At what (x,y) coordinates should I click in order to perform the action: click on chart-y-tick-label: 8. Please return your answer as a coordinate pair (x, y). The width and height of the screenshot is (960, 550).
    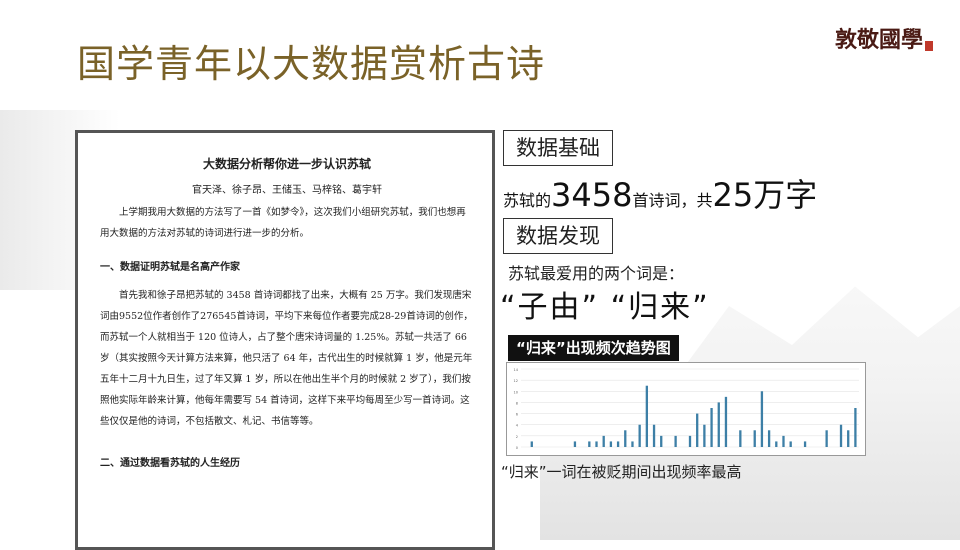
    Looking at the image, I should click on (517, 403).